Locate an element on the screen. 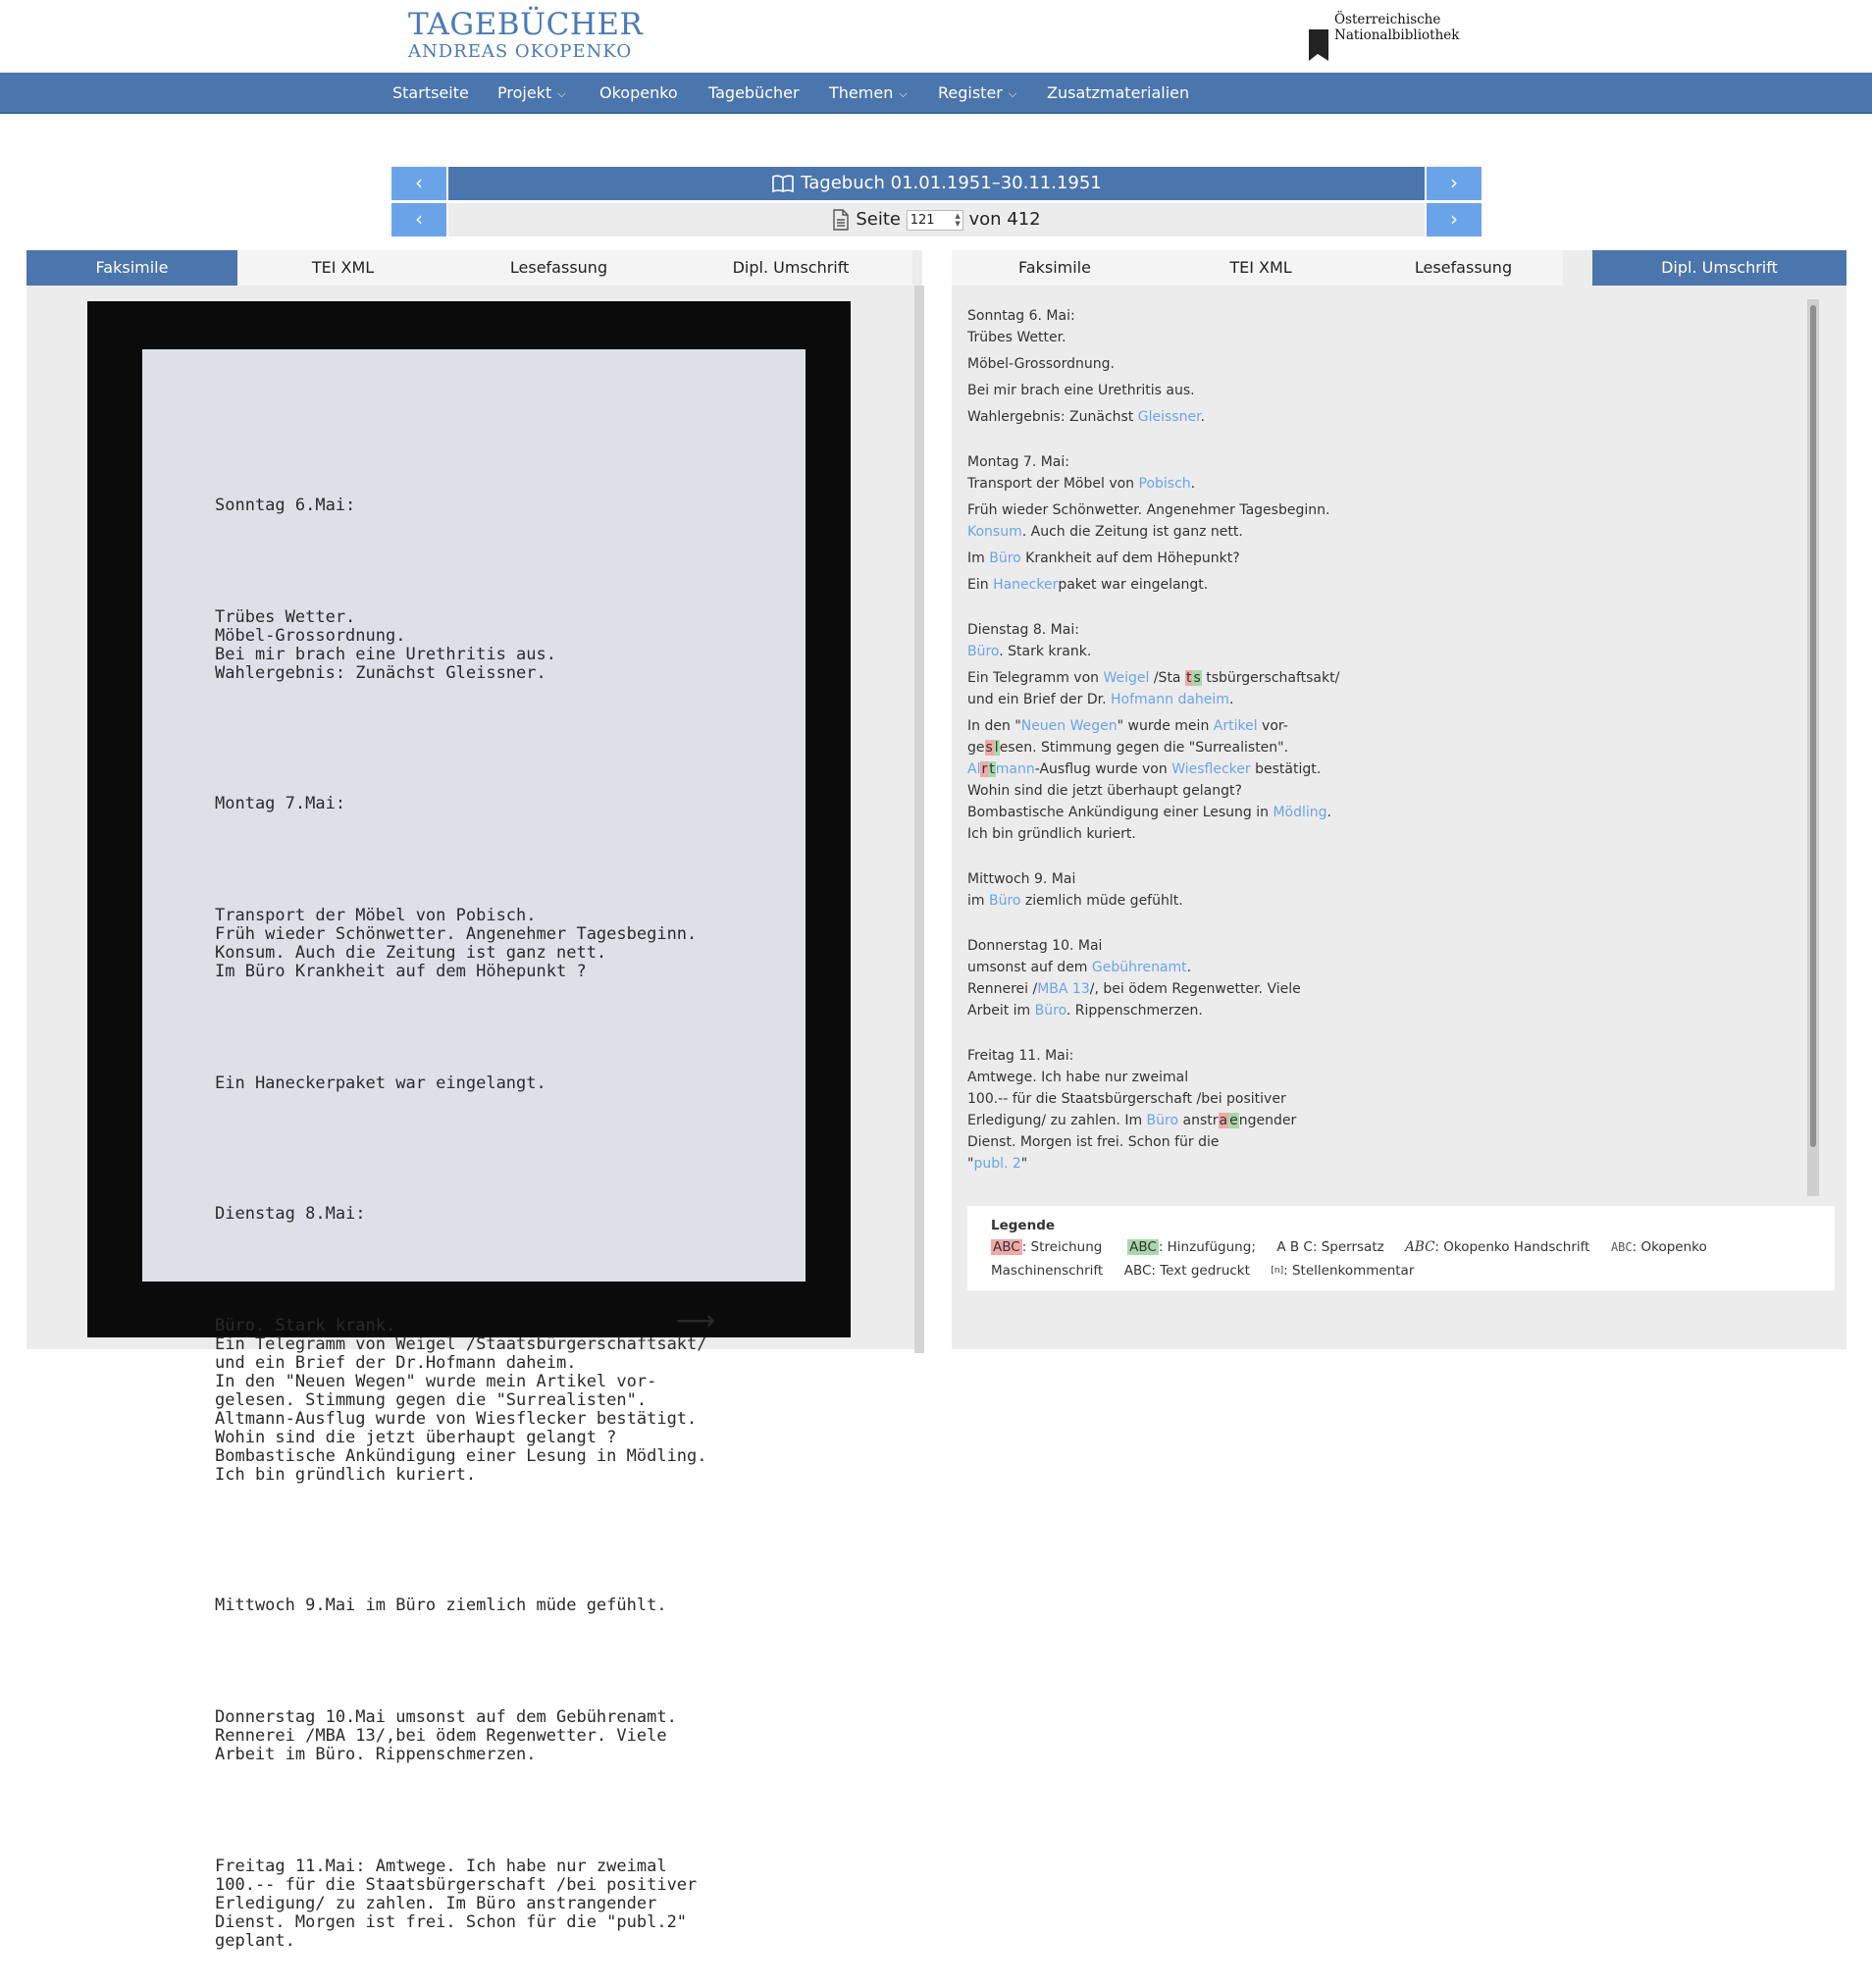 This screenshot has width=1872, height=1988. entity-link: Mödling is located at coordinates (1299, 812).